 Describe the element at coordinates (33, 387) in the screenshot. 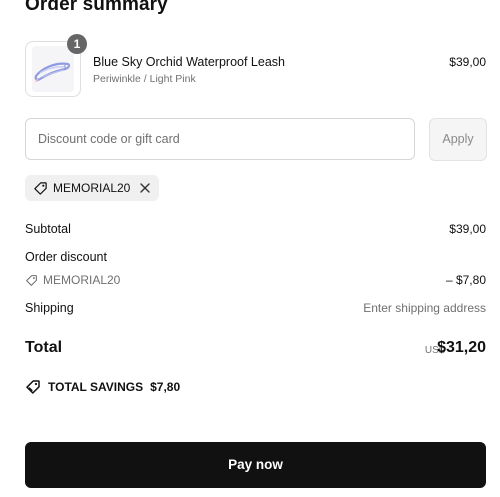

I see `savings-tag-icon` at that location.